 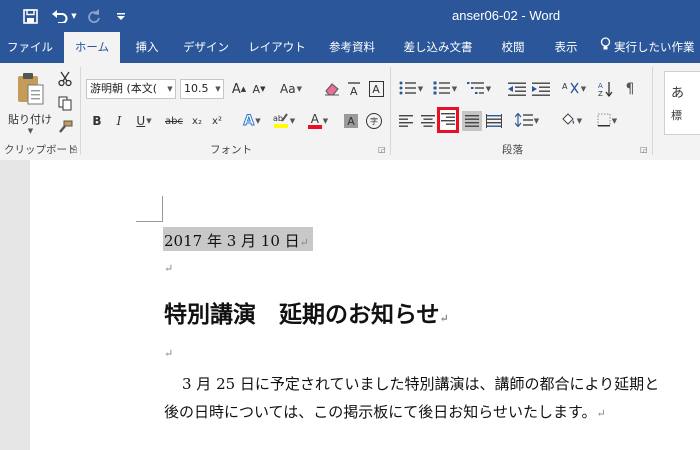 What do you see at coordinates (606, 89) in the screenshot?
I see `sort-icon: AZ` at bounding box center [606, 89].